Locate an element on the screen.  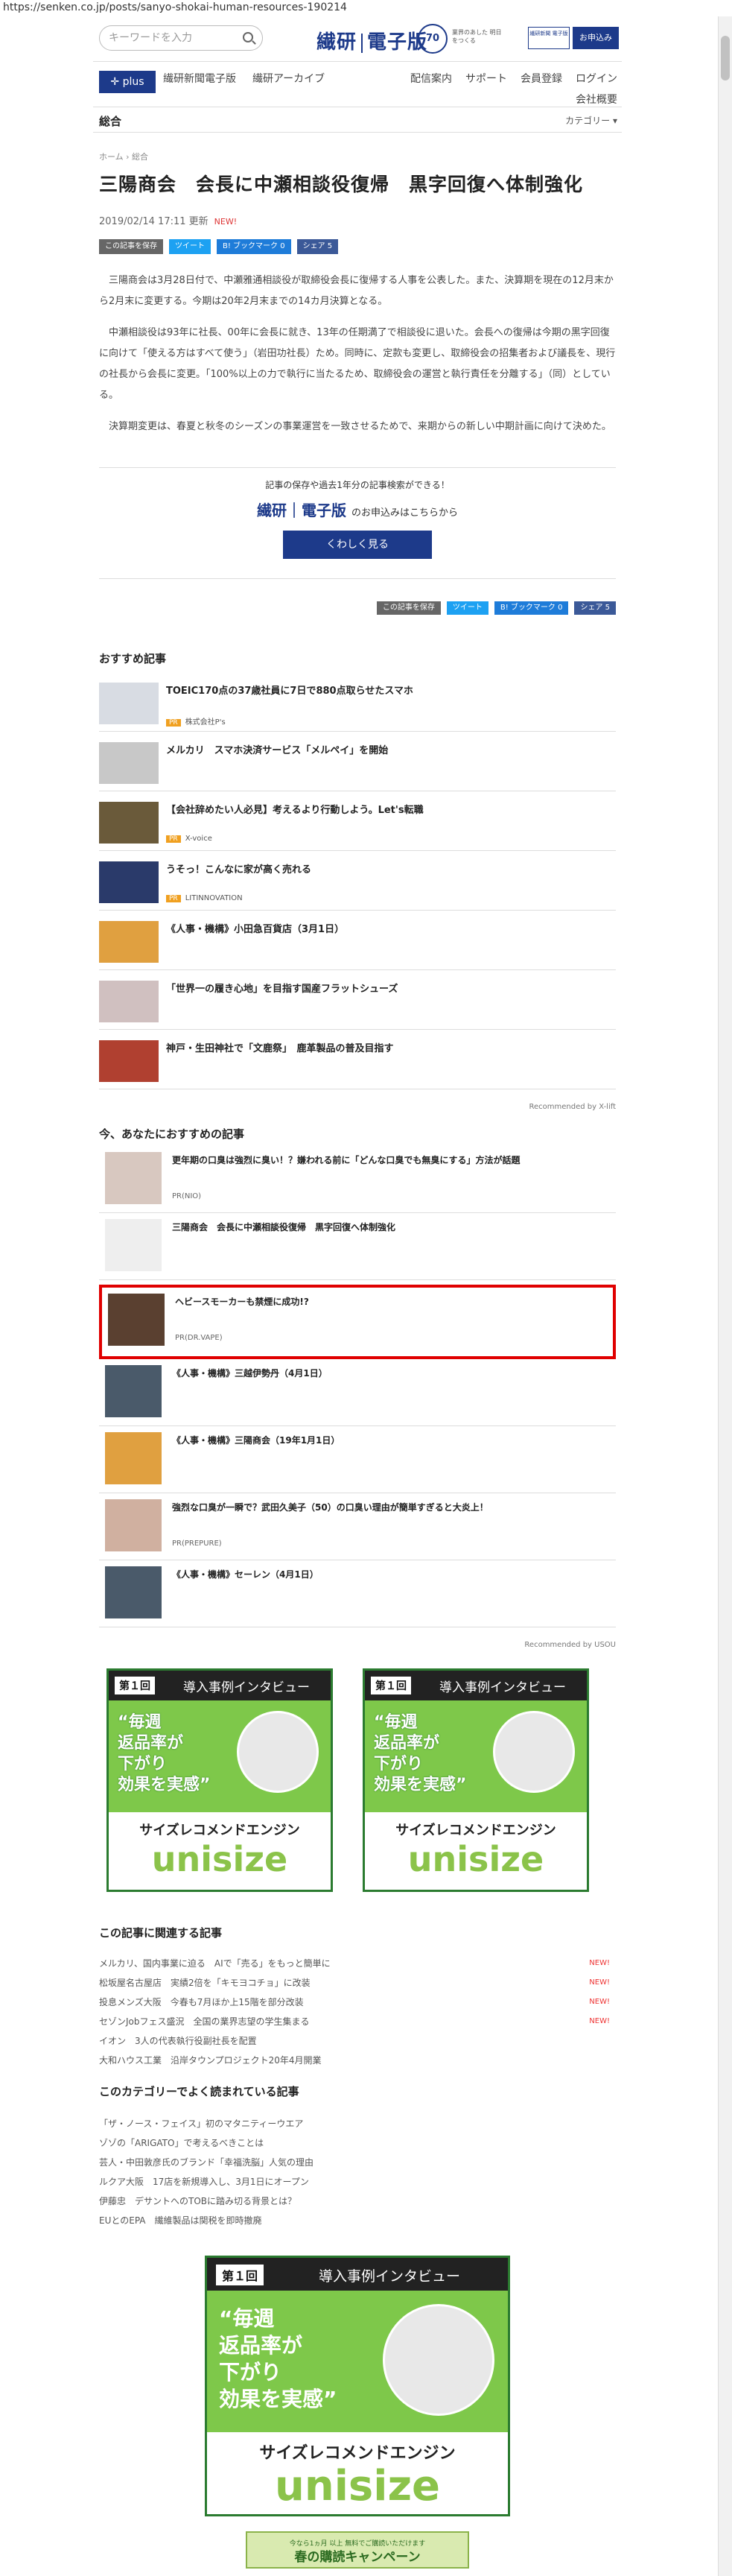
popular-link: 芸人・中田敦彦氏のブランド「幸福洗脳」人気の理由 is located at coordinates (358, 2162).